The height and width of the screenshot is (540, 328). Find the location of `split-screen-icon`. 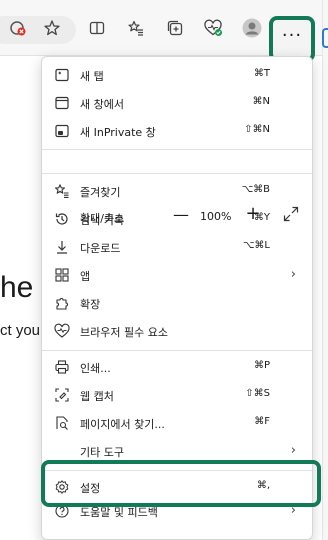

split-screen-icon is located at coordinates (97, 28).